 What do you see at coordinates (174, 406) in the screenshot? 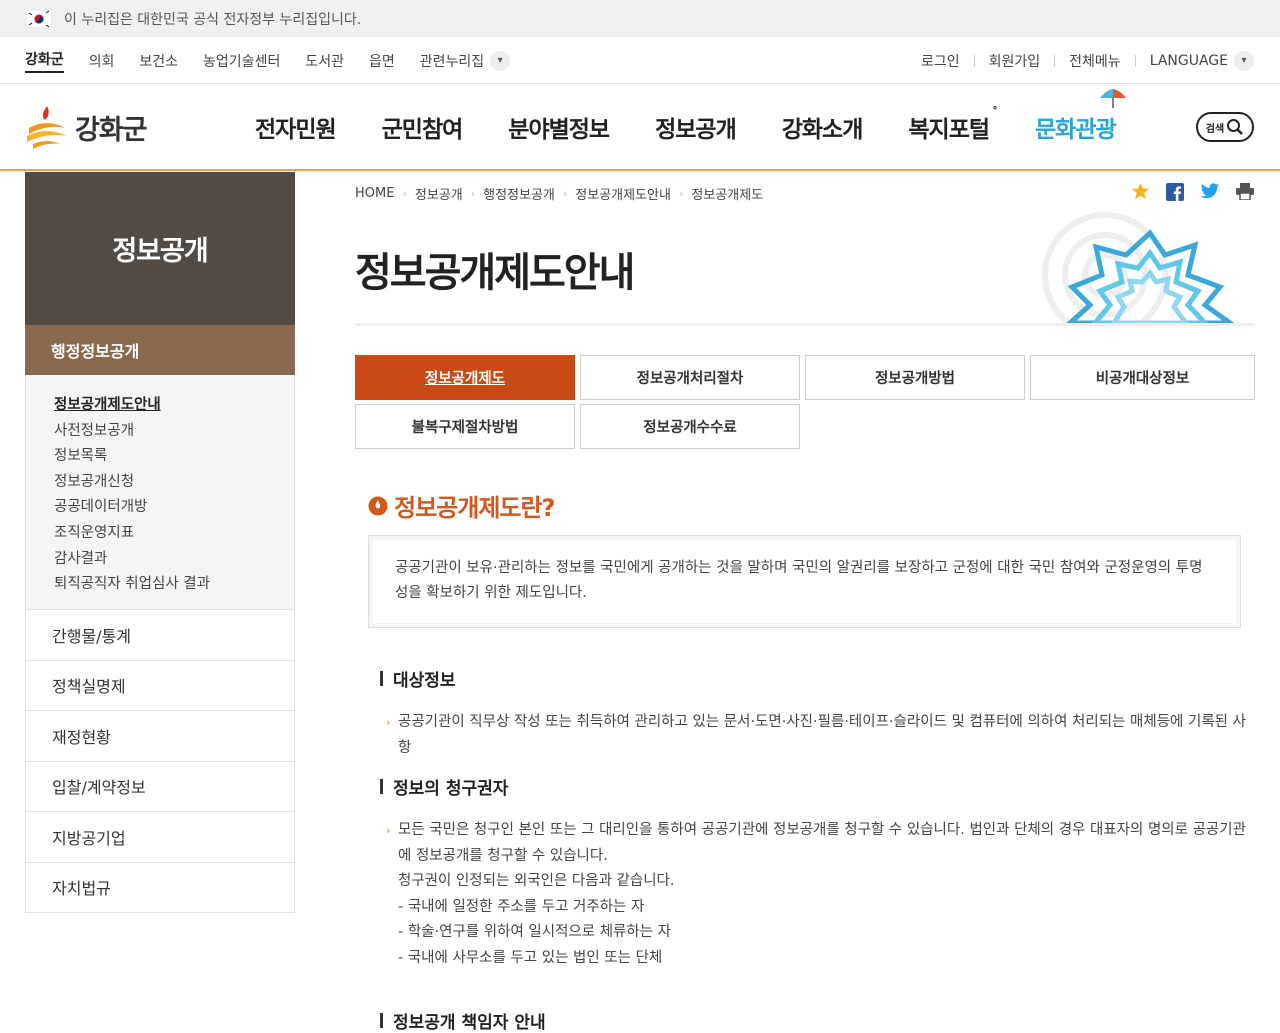
I see `sidebar-sub-item: 정보공개제도안내` at bounding box center [174, 406].